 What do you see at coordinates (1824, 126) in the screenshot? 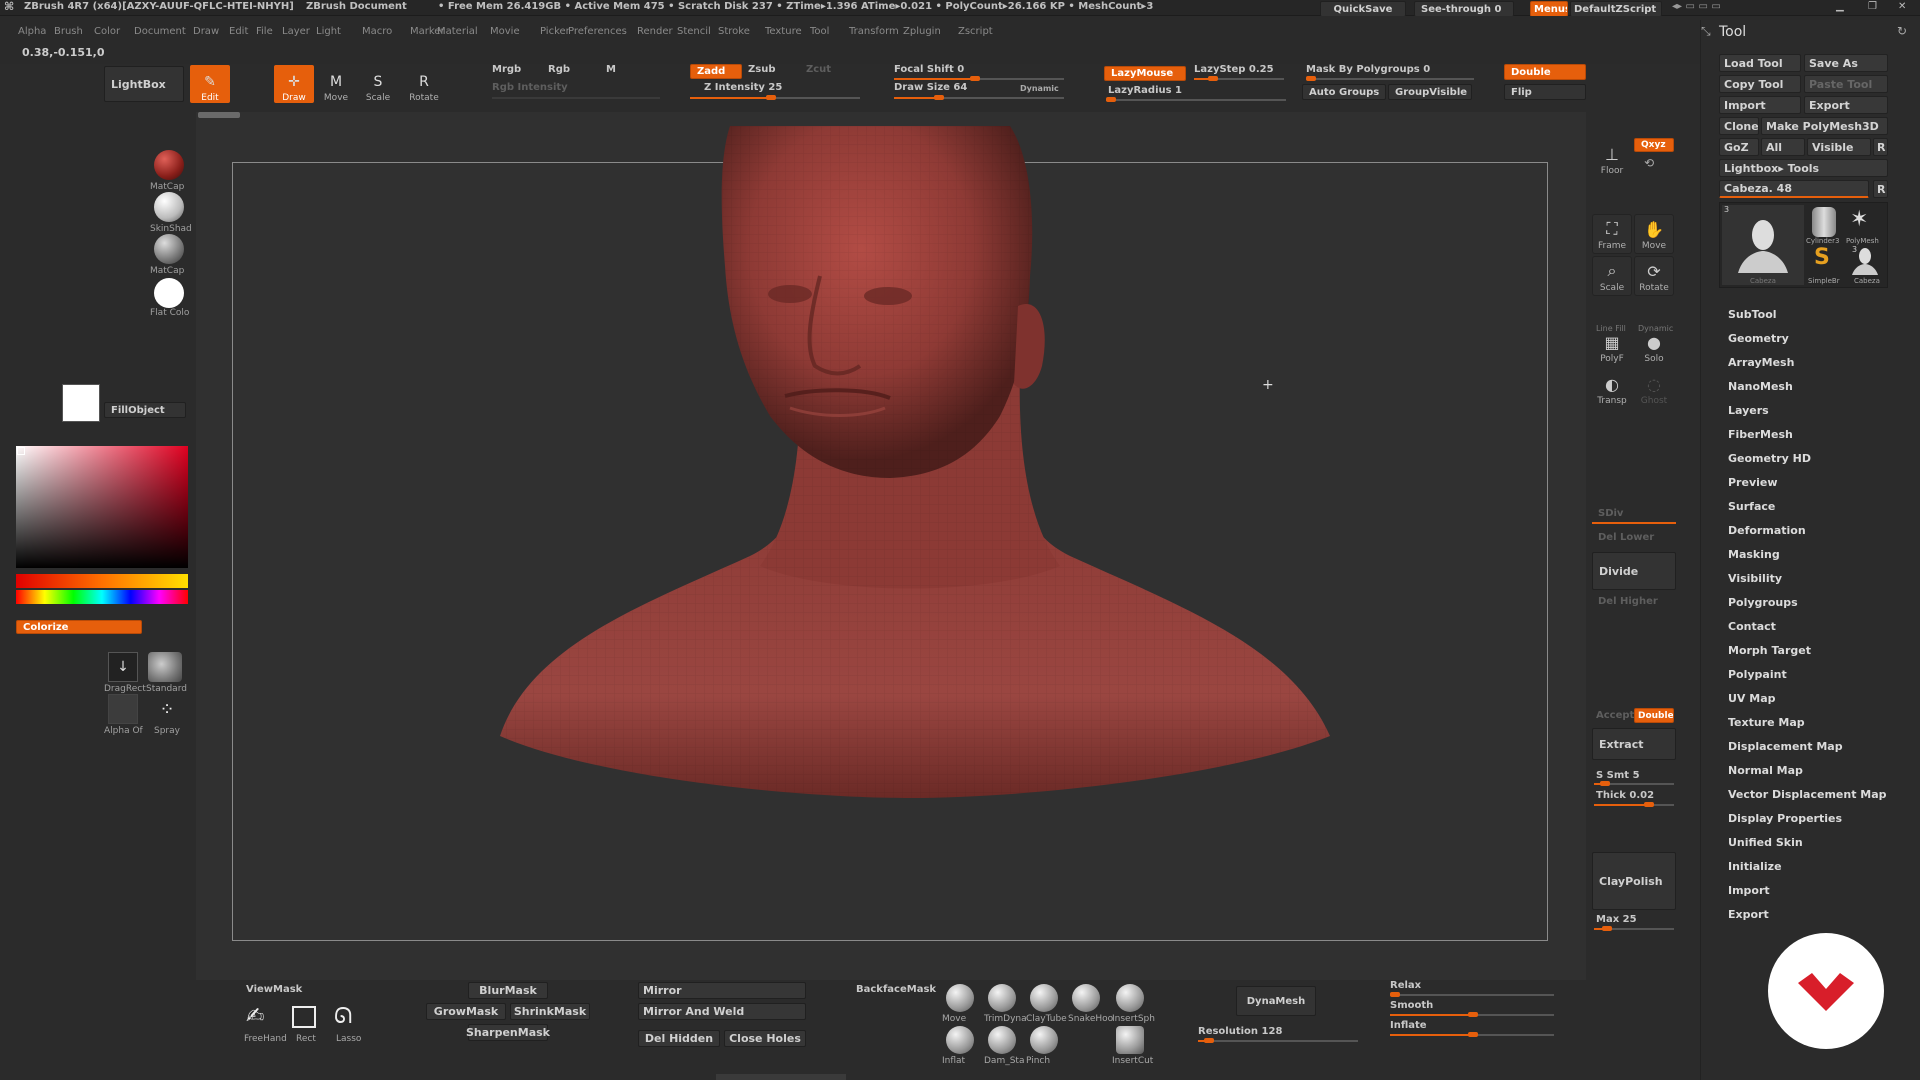
I see `make-polymesh3d-button: Make PolyMesh3D` at bounding box center [1824, 126].